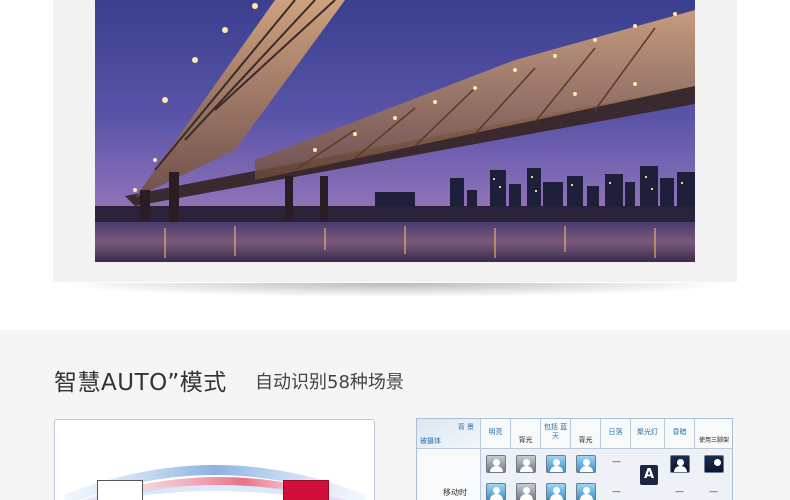 The height and width of the screenshot is (500, 790). I want to click on scene-bright-icon, so click(496, 464).